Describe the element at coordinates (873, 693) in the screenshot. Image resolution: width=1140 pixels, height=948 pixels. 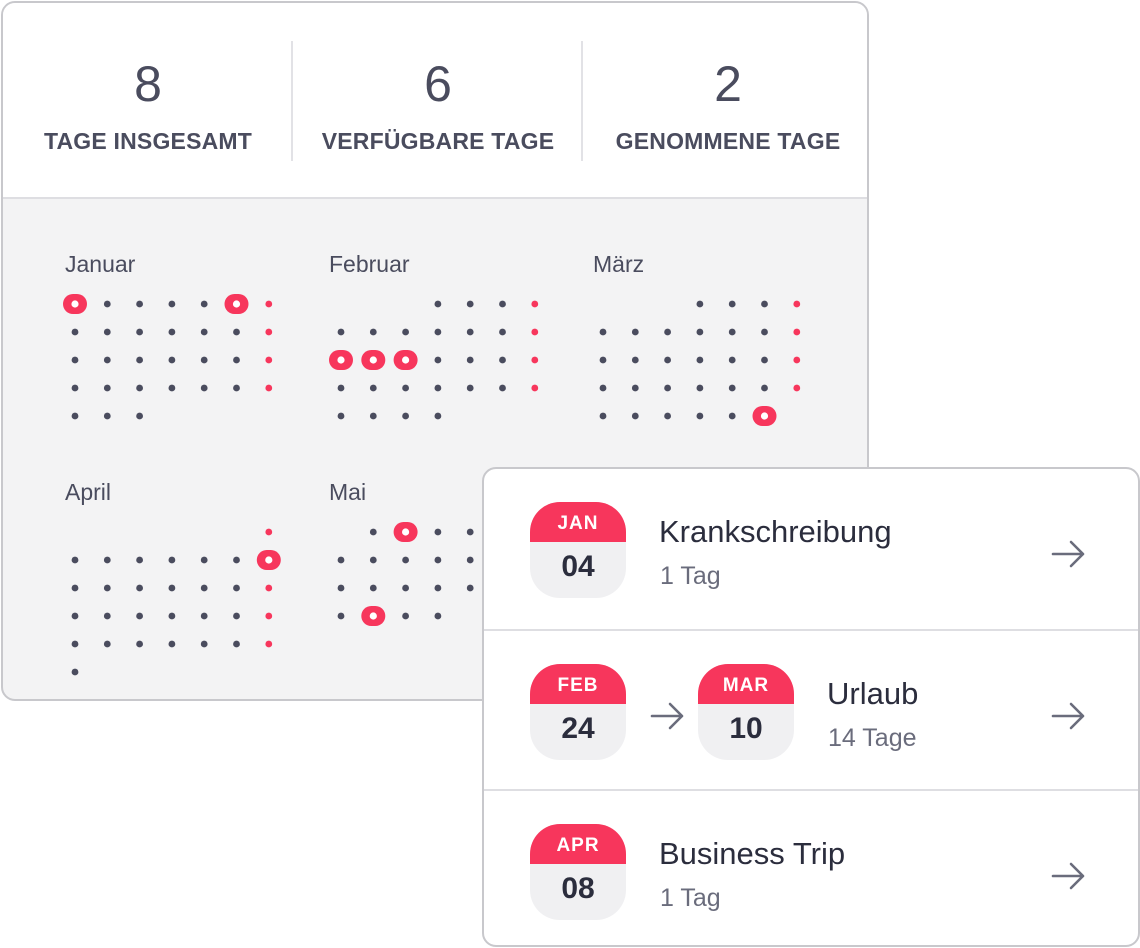
I see `absence-title: Urlaub` at that location.